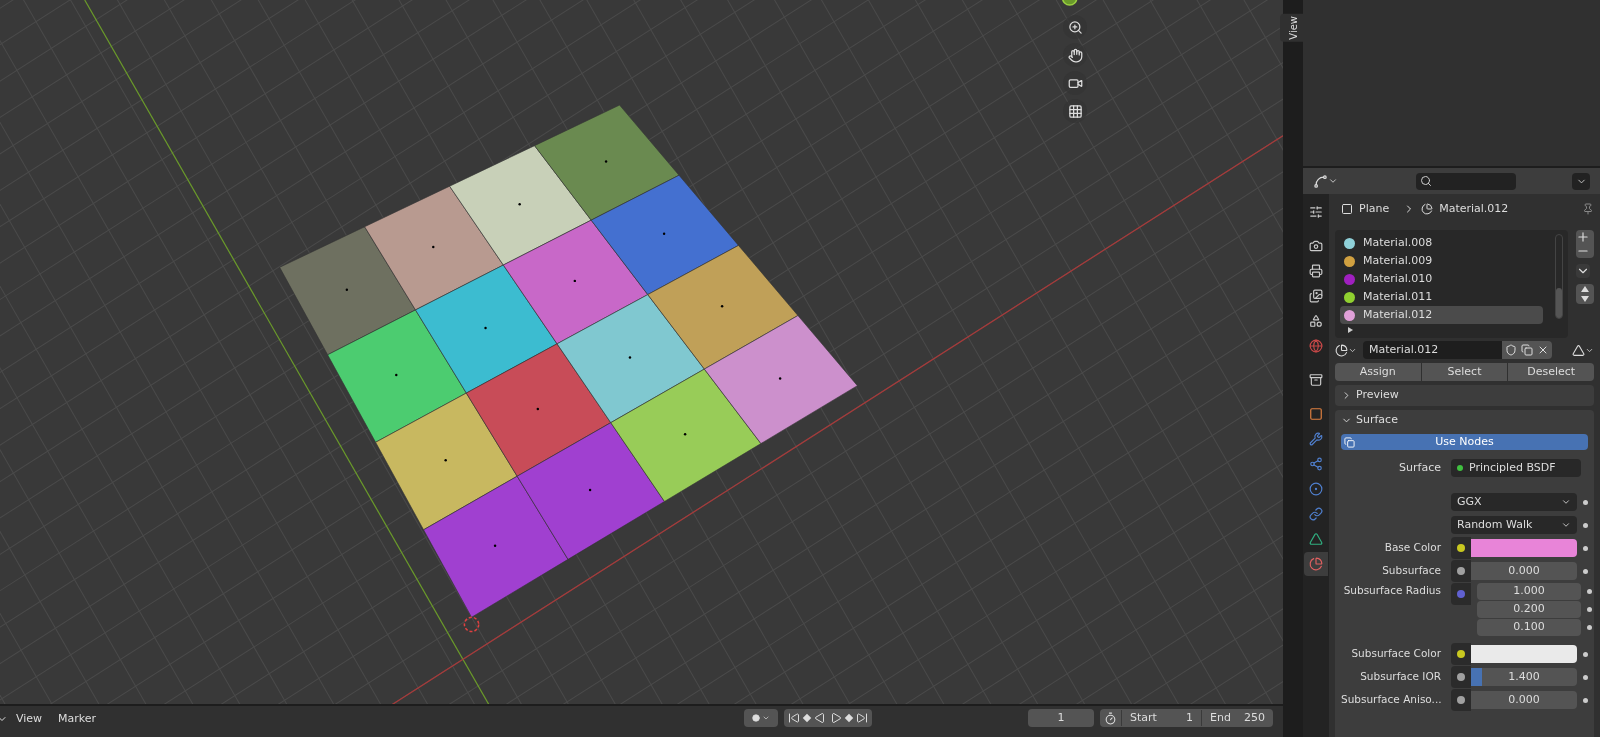  I want to click on duplicate-icon, so click(1527, 350).